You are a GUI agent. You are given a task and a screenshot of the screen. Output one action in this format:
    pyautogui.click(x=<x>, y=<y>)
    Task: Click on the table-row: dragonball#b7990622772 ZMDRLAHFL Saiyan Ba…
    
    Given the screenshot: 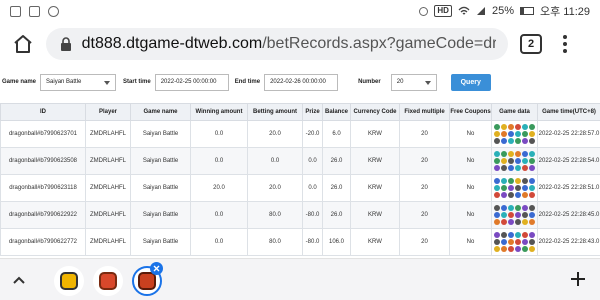 What is the action you would take?
    pyautogui.click(x=300, y=242)
    